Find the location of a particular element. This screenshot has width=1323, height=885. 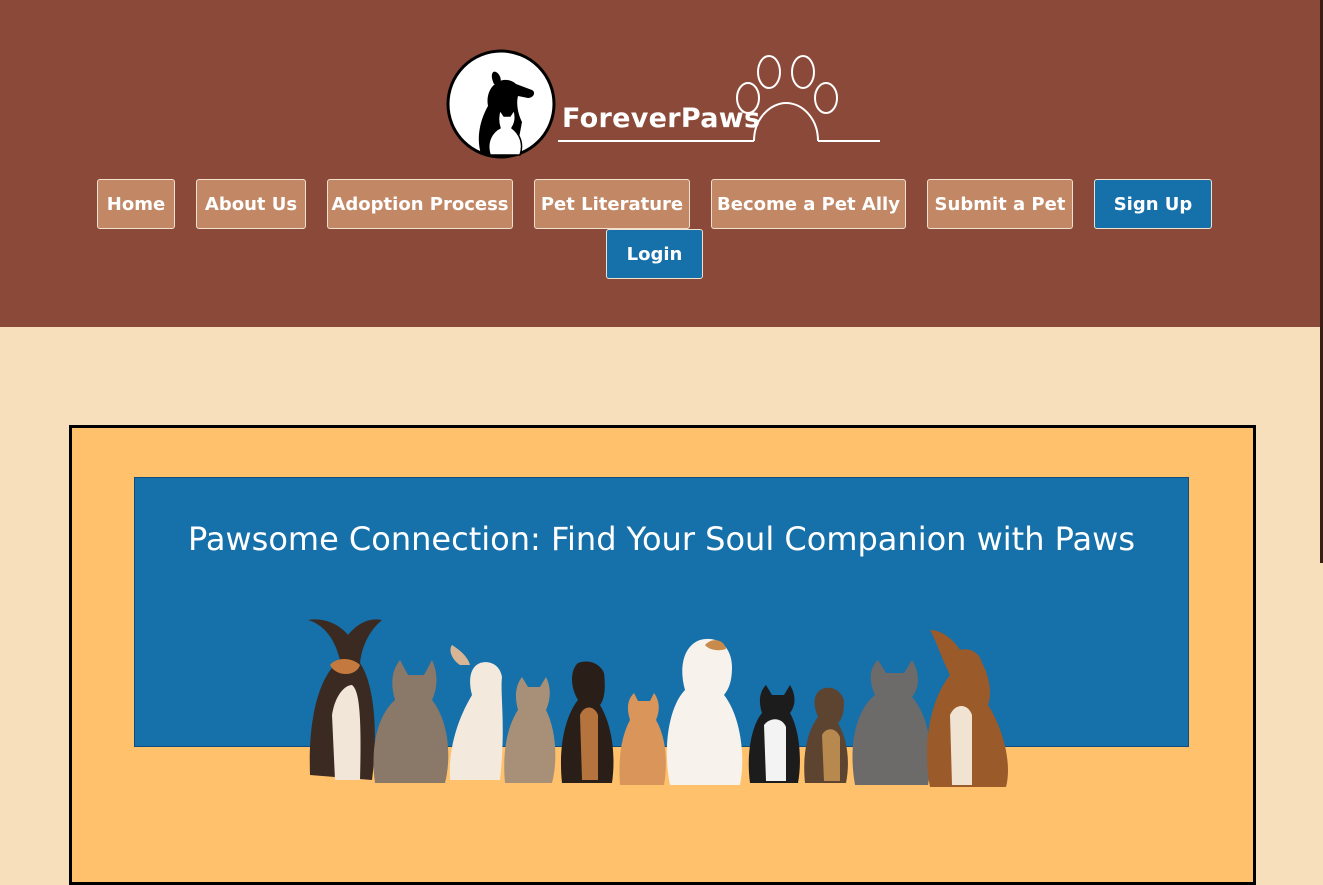

nav-submit-pet-button: Submit a Pet is located at coordinates (1000, 204).